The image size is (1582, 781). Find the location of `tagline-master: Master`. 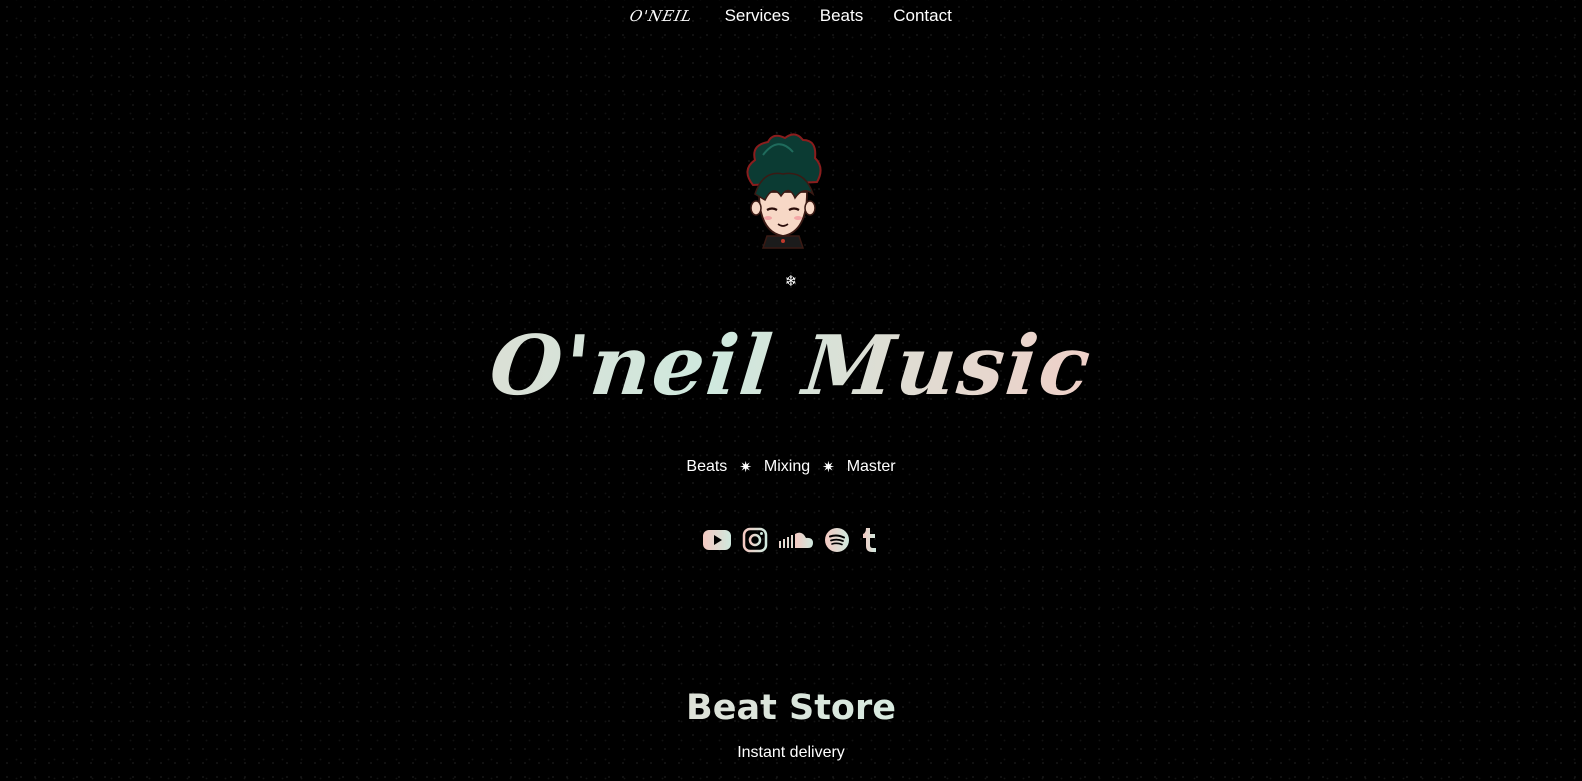

tagline-master: Master is located at coordinates (871, 466).